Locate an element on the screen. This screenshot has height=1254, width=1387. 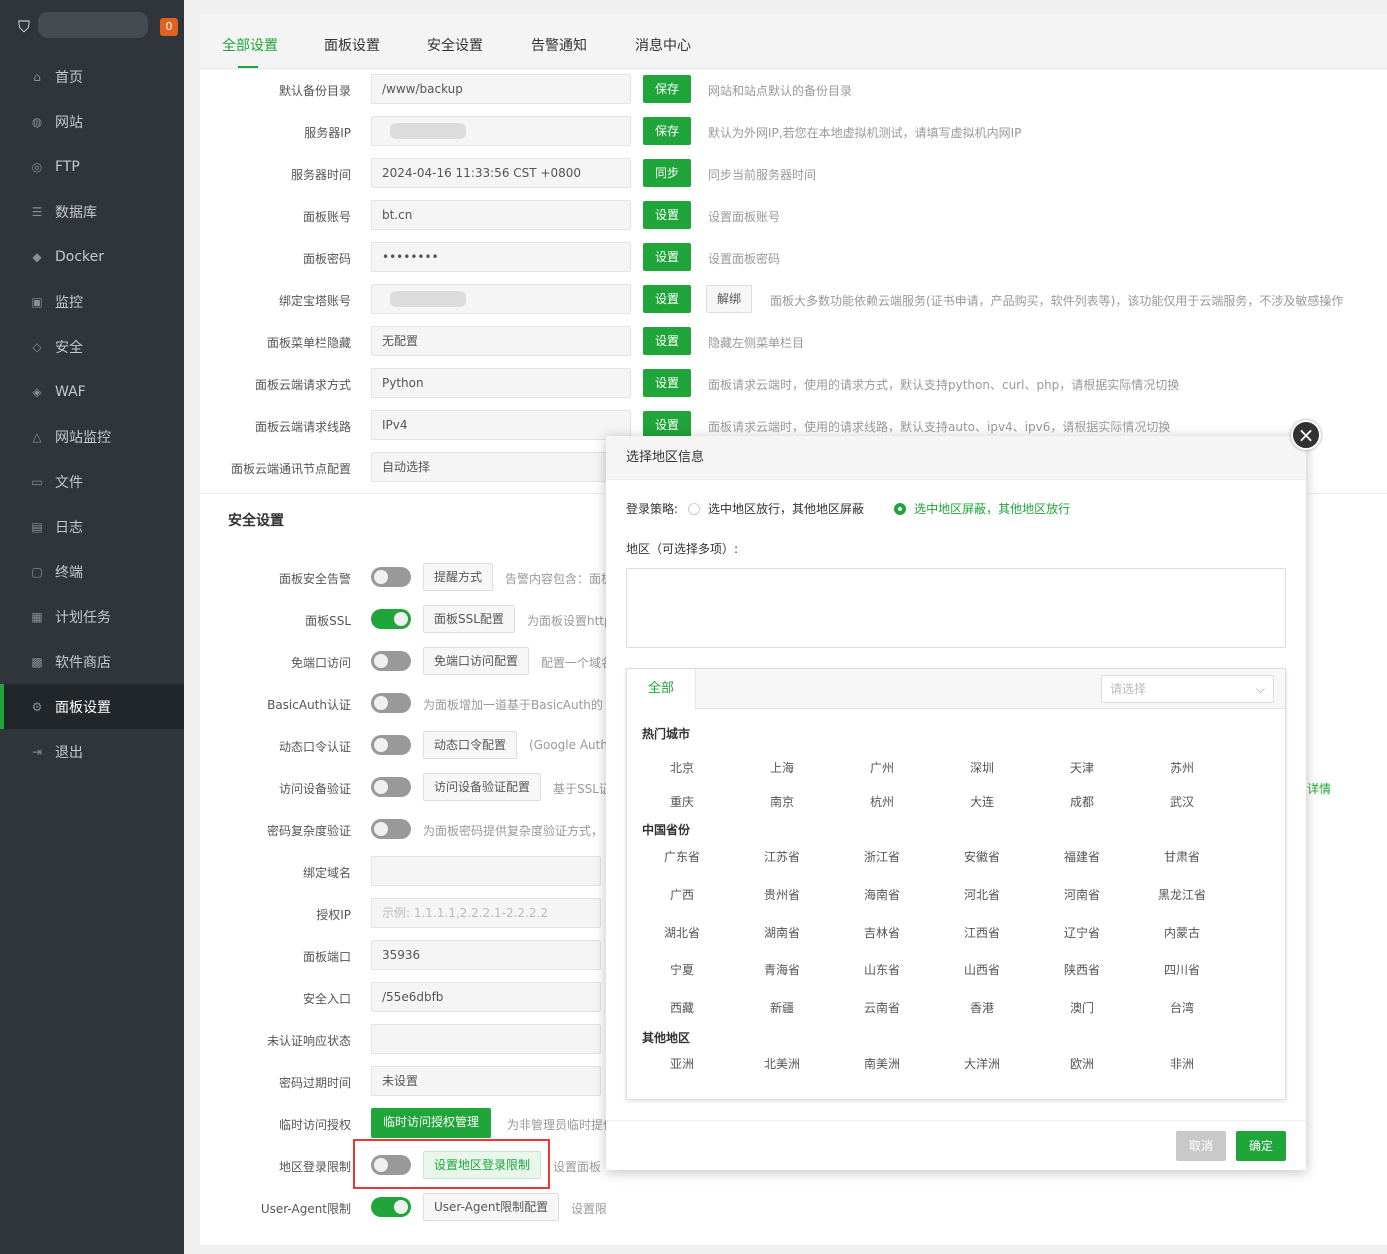
sidebar-item-gear: ⚙ 面板设置 is located at coordinates (92, 706).